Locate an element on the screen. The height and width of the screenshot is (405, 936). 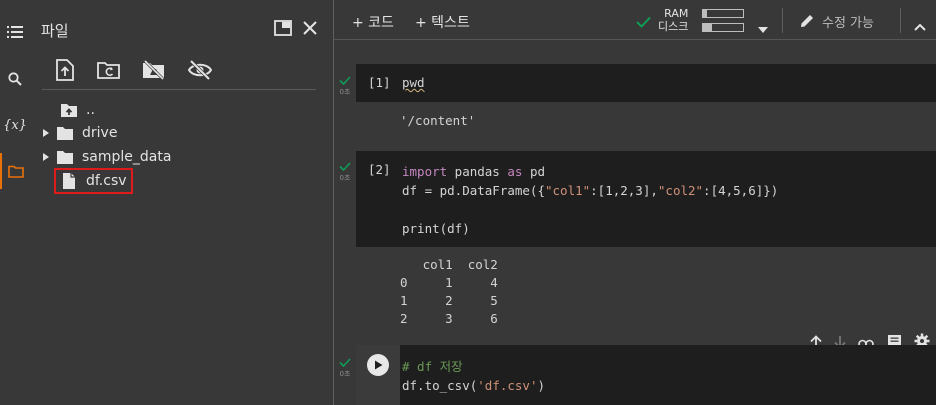
open-in-tab-button is located at coordinates (283, 28).